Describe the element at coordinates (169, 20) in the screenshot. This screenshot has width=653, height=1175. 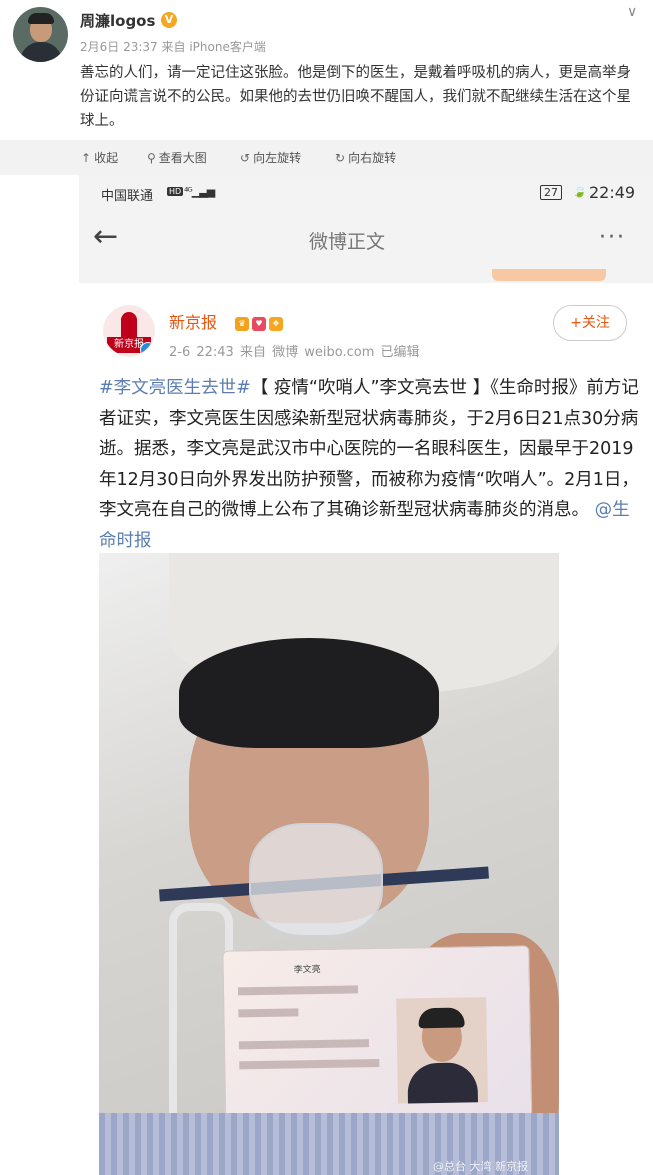
I see `verified-badge-icon: V` at that location.